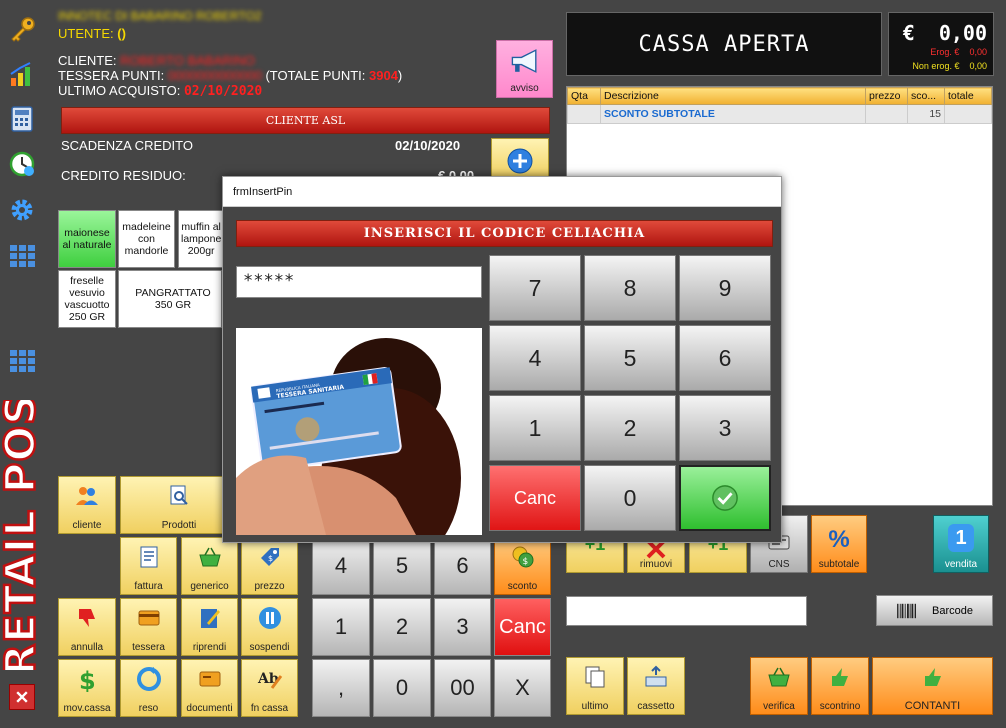 The height and width of the screenshot is (728, 1006). Describe the element at coordinates (630, 288) in the screenshot. I see `pin-key-8: 8` at that location.